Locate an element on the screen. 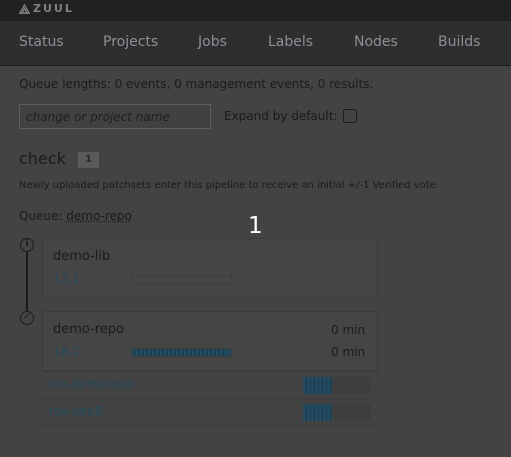 The height and width of the screenshot is (457, 511). nav-builds: Builds is located at coordinates (459, 42).